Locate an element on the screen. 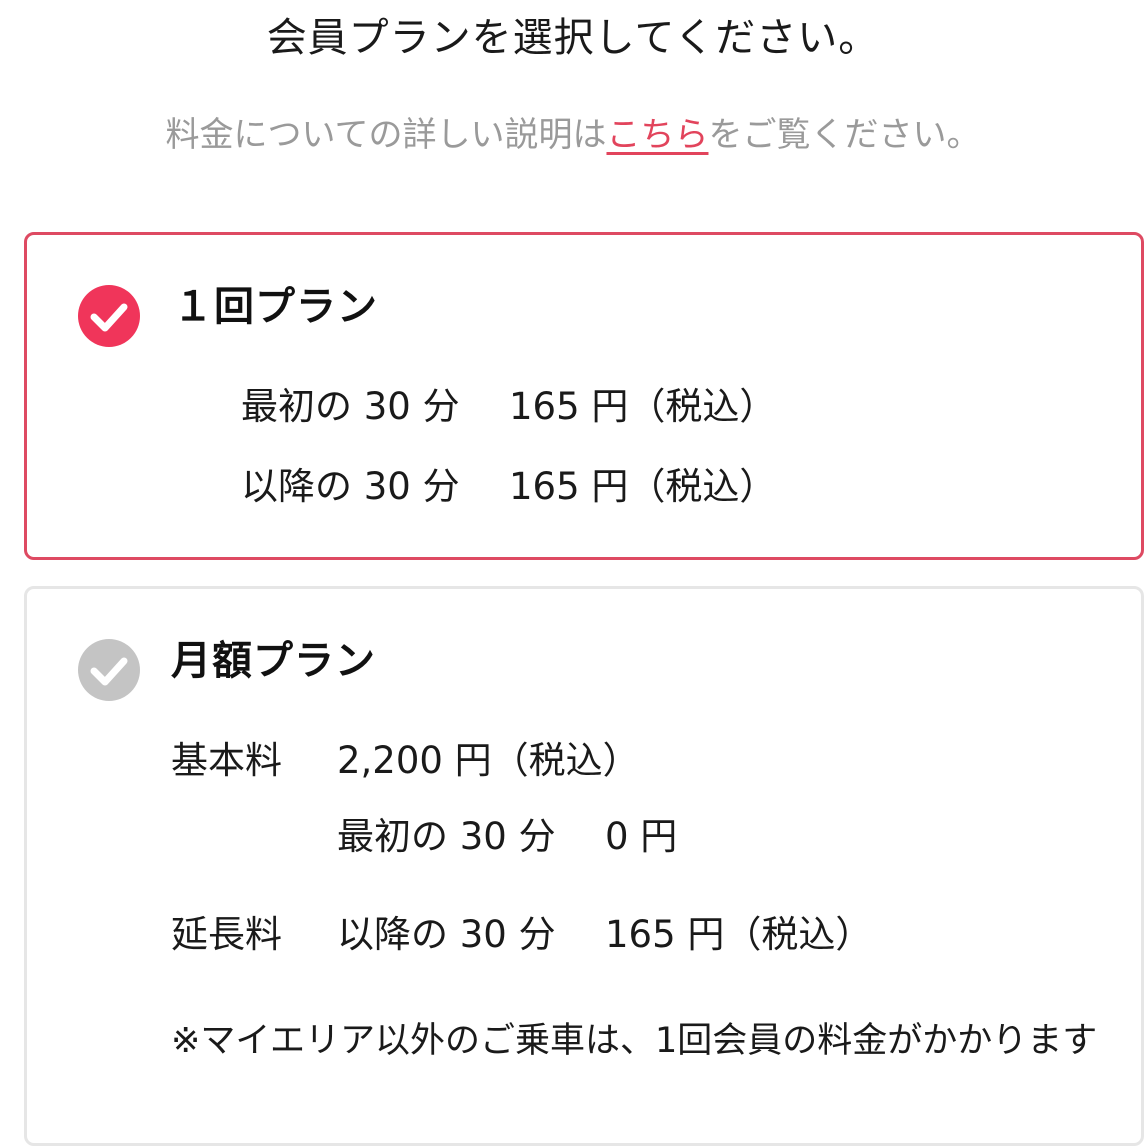  extension-fee-value: 165 円（税込） is located at coordinates (739, 934).